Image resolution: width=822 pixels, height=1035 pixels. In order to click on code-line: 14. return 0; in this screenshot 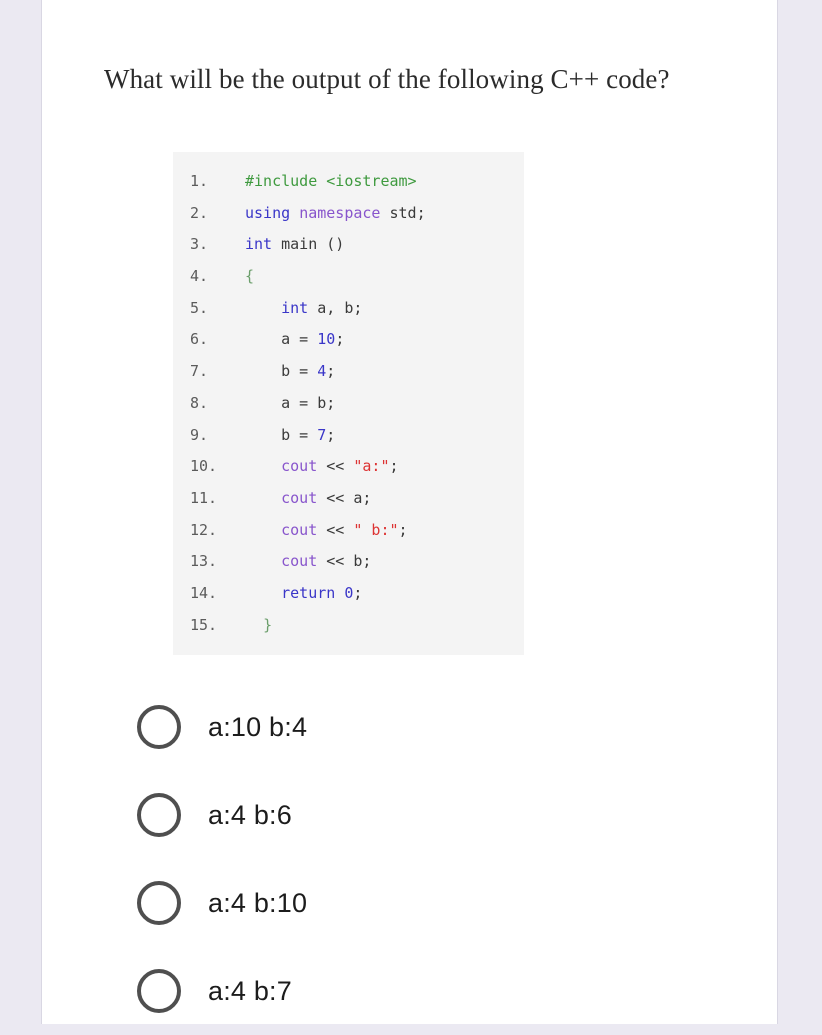, I will do `click(348, 594)`.